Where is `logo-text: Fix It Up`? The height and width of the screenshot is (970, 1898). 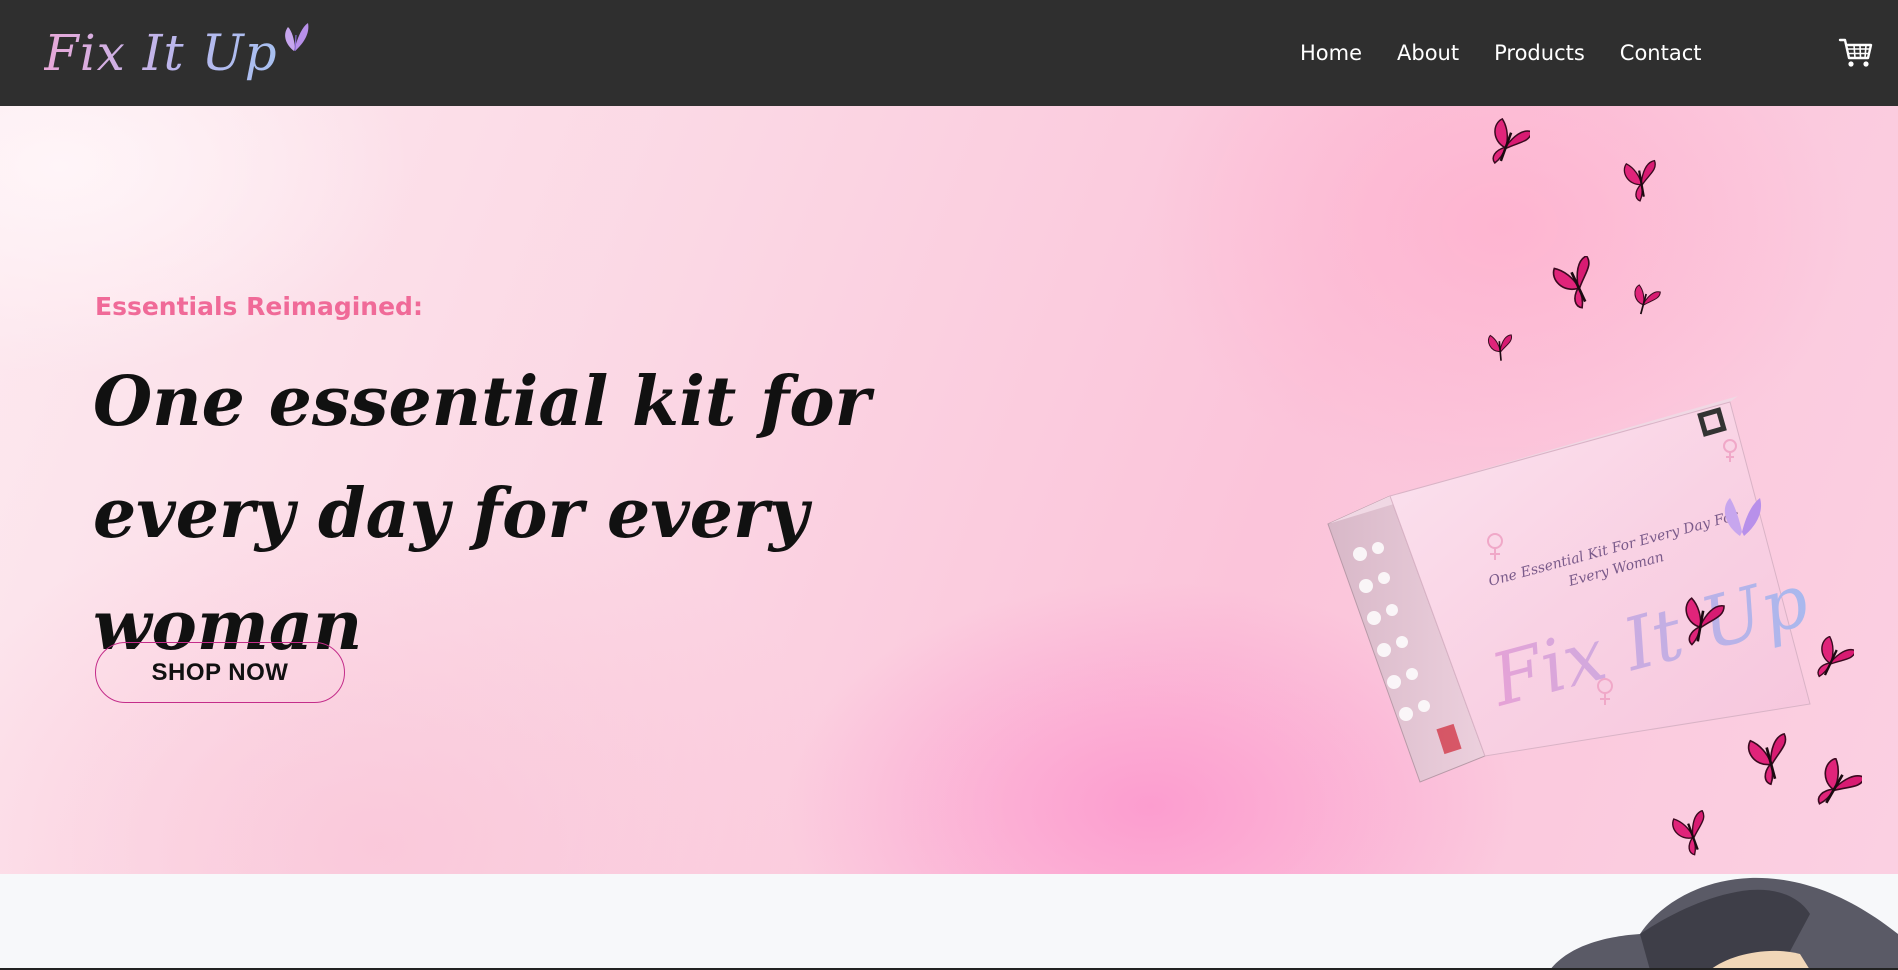 logo-text: Fix It Up is located at coordinates (161, 53).